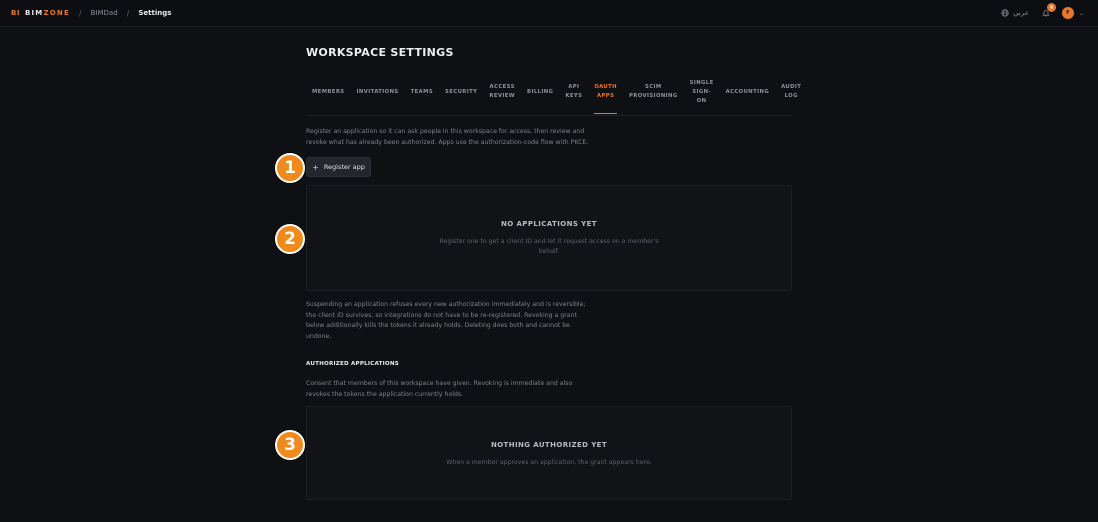  Describe the element at coordinates (380, 52) in the screenshot. I see `page-title: WORKSPACE SETTINGS` at that location.